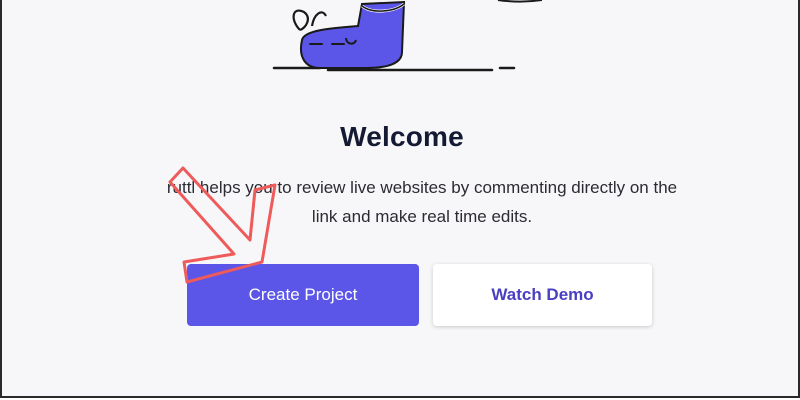  I want to click on watch-demo-button: Watch Demo, so click(542, 295).